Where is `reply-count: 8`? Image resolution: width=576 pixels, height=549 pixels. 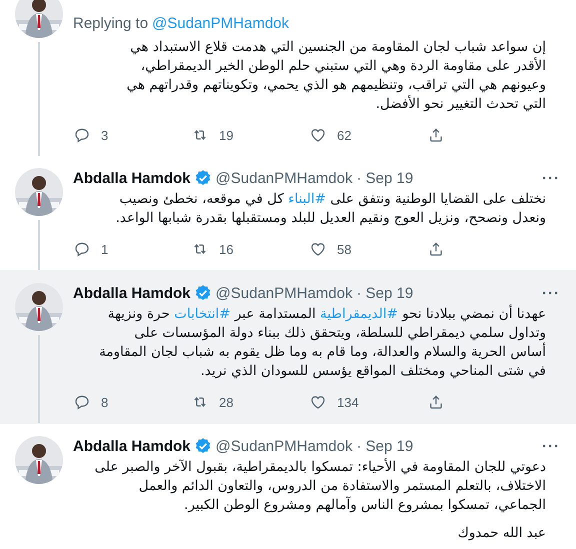 reply-count: 8 is located at coordinates (104, 402).